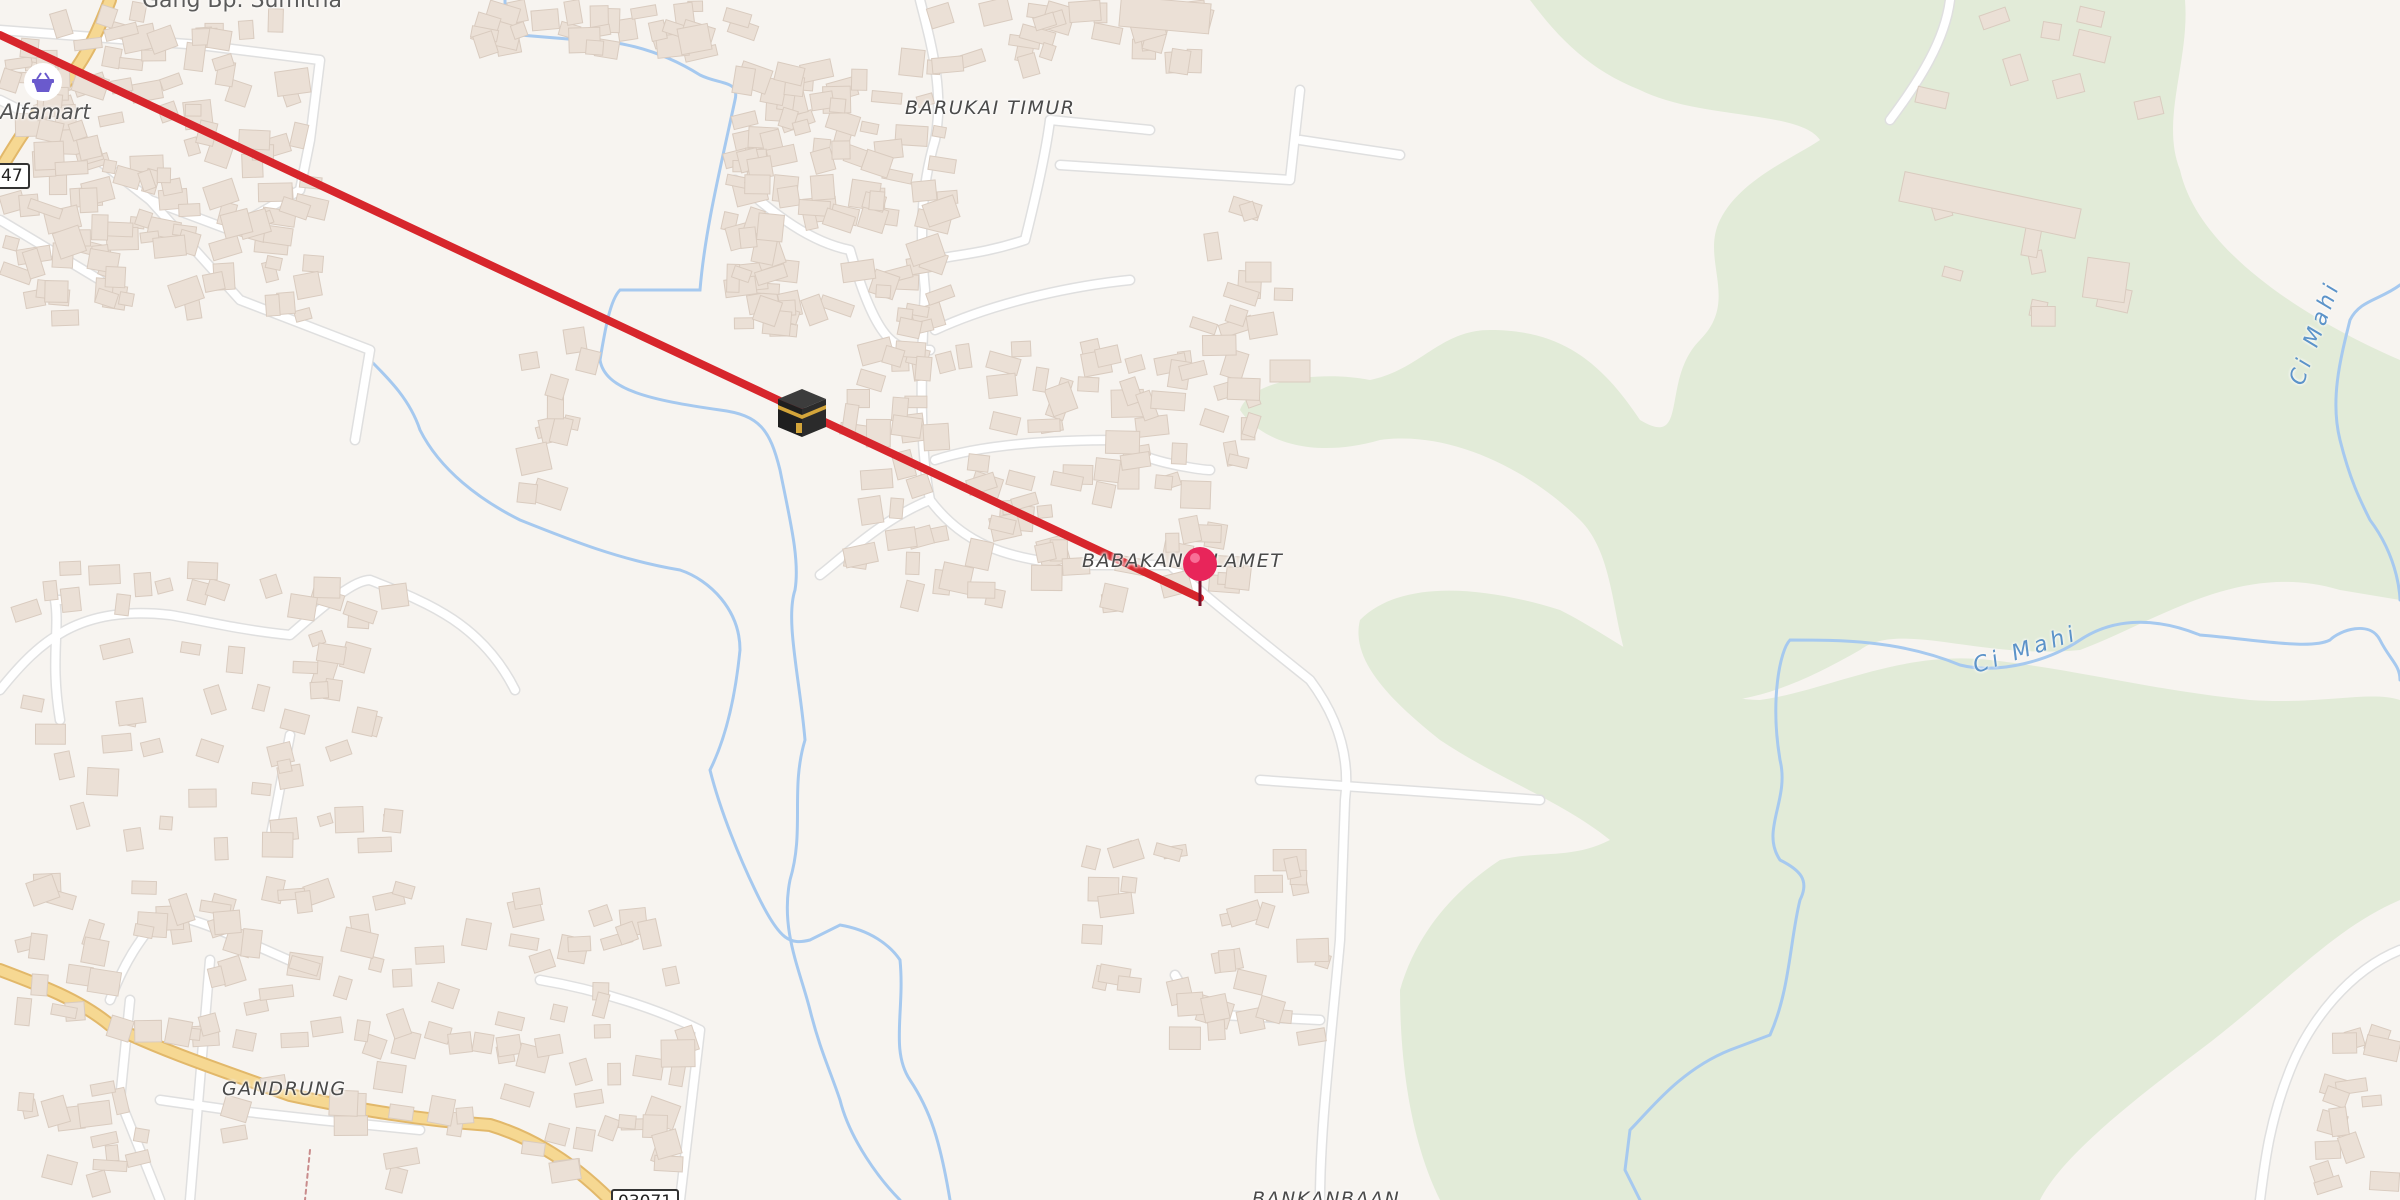 This screenshot has width=2400, height=1200. Describe the element at coordinates (1326, 1194) in the screenshot. I see `place-label-bankanbaan: BANKANBAAN` at that location.